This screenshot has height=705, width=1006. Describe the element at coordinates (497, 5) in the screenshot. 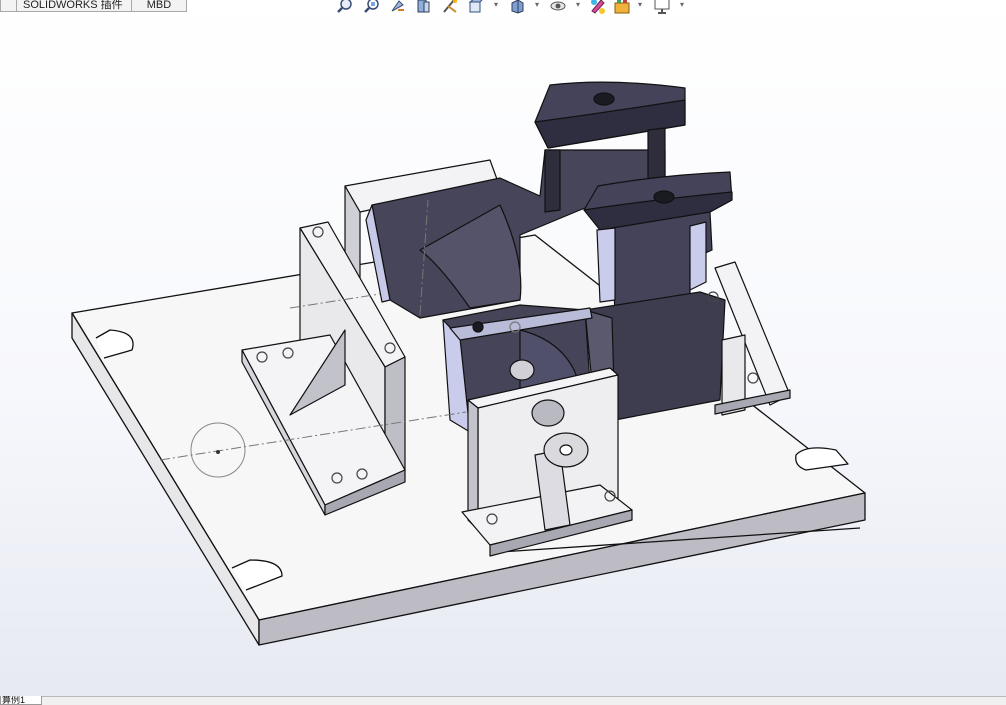

I see `view-orientation-dropdown-icon: ▾` at that location.